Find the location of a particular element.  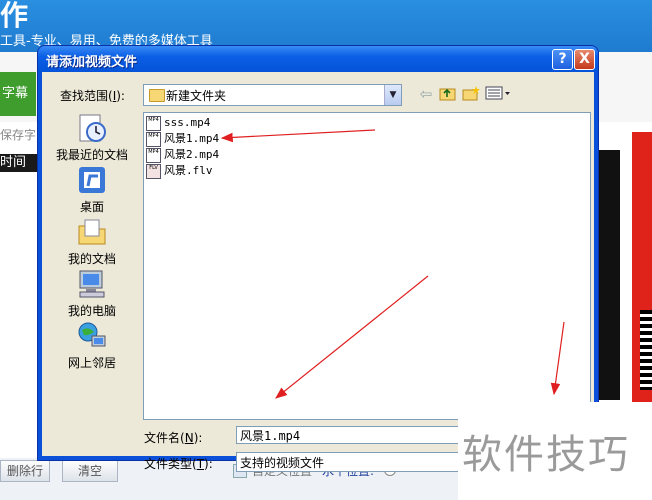

time-column-header: 时间 is located at coordinates (19, 163).